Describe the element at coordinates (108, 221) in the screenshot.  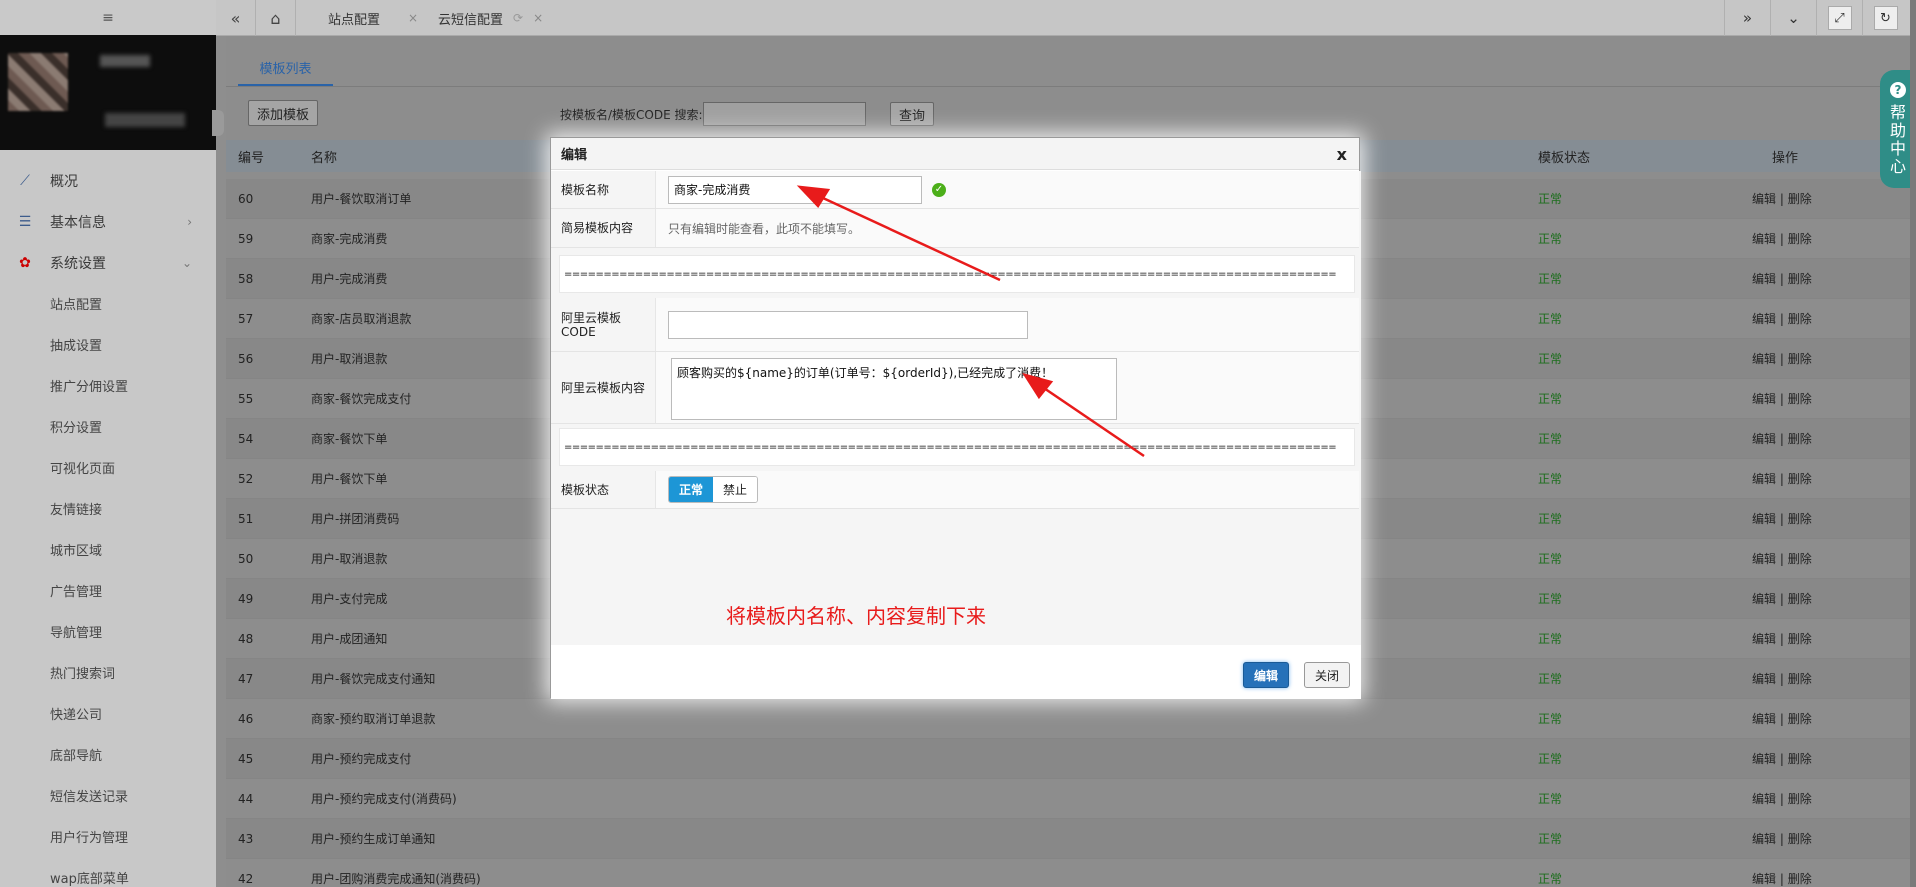
I see `sidebar-item-basic-info: ☰ 基本信息 ›` at that location.